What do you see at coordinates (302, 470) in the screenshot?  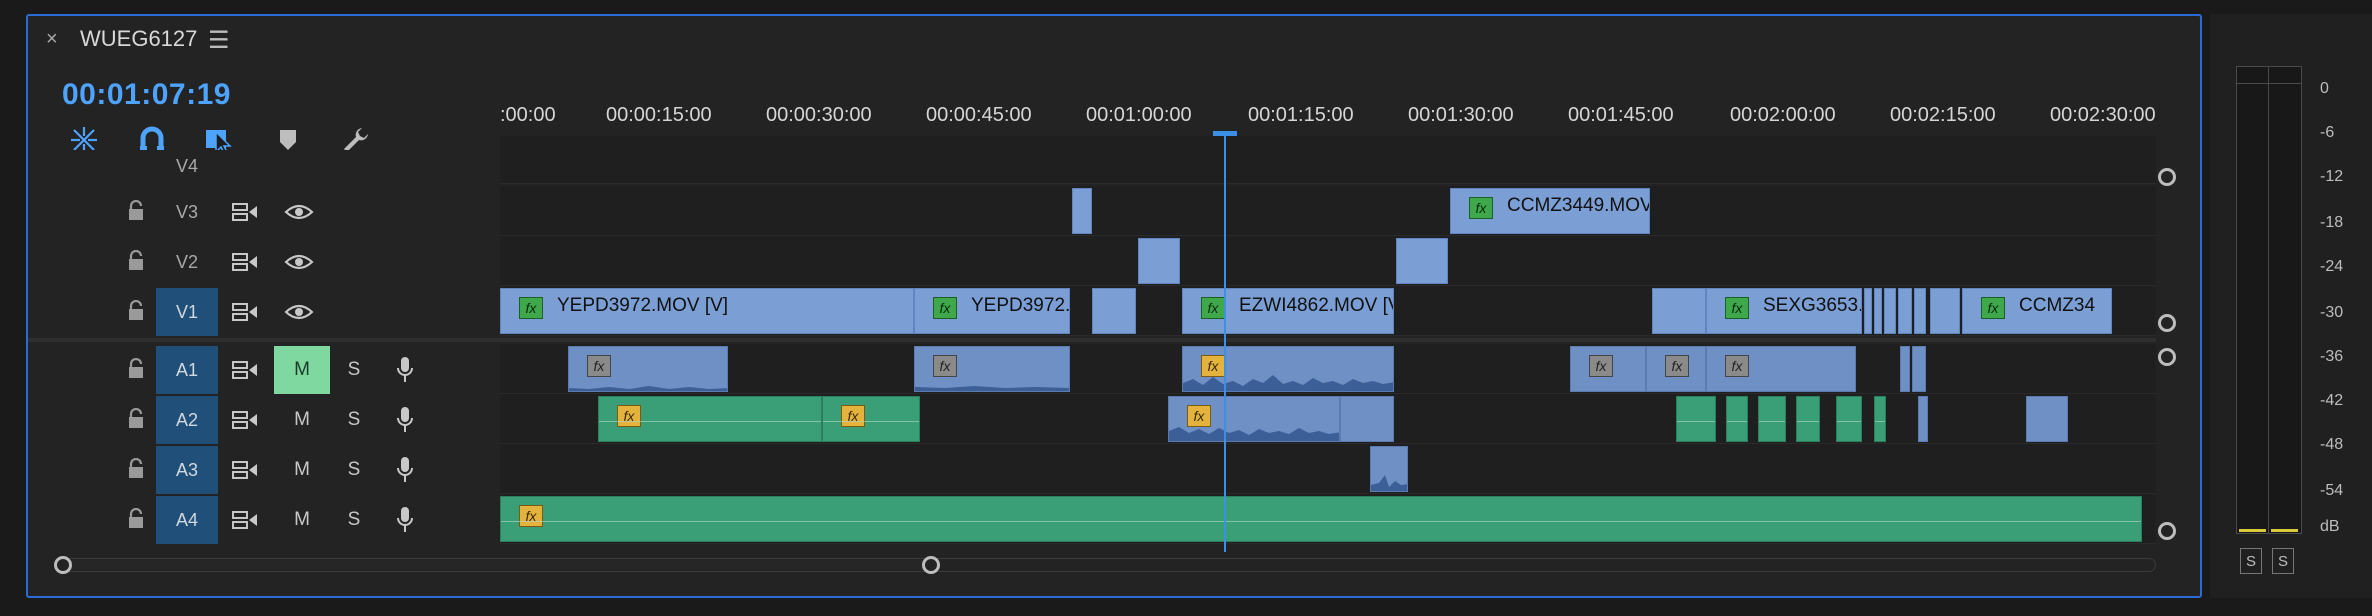 I see `mute-button-a3: M` at bounding box center [302, 470].